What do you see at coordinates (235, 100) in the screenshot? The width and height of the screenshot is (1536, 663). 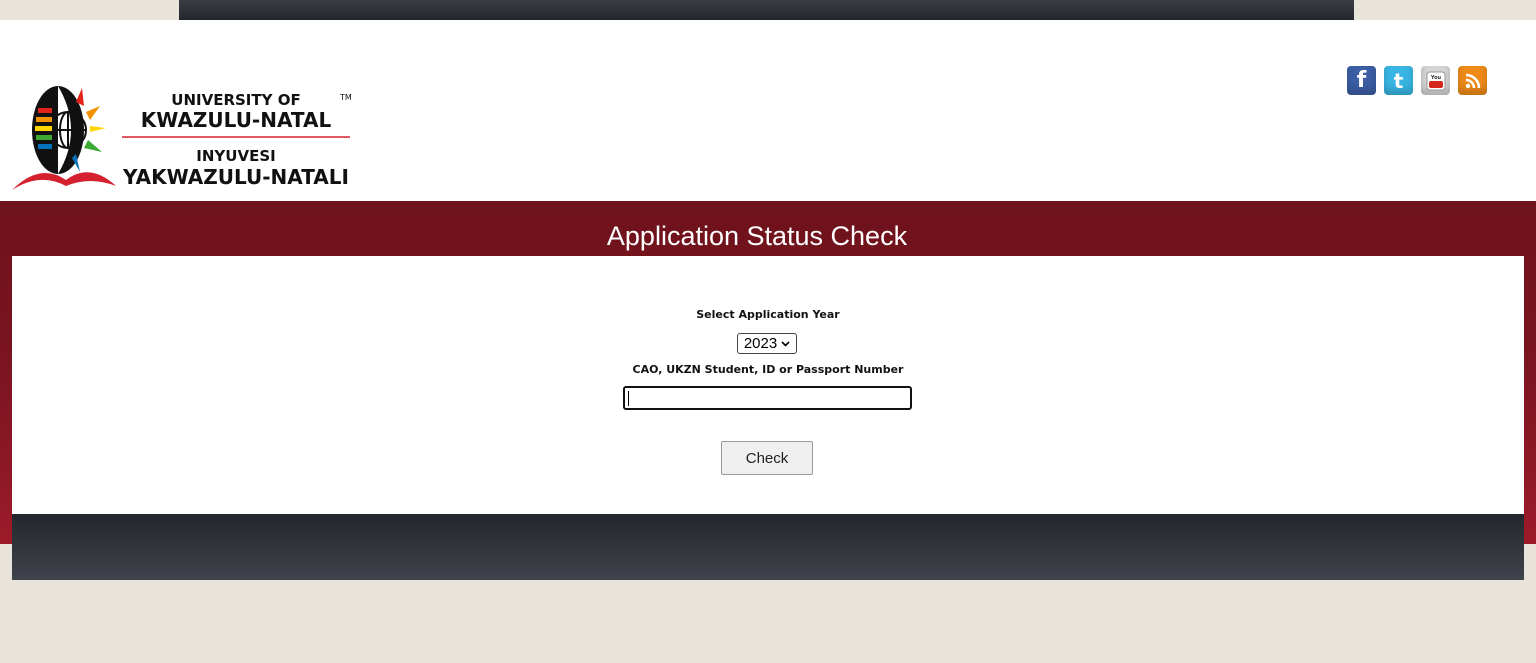 I see `logo-line1: UNIVERSITY OF` at bounding box center [235, 100].